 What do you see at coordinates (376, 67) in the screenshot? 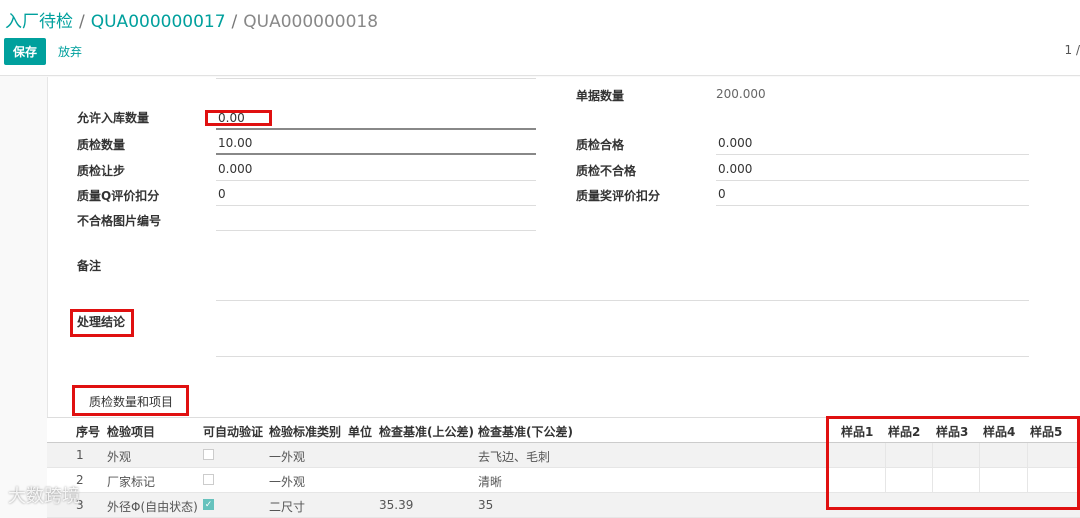
I see `partial-field-top` at bounding box center [376, 67].